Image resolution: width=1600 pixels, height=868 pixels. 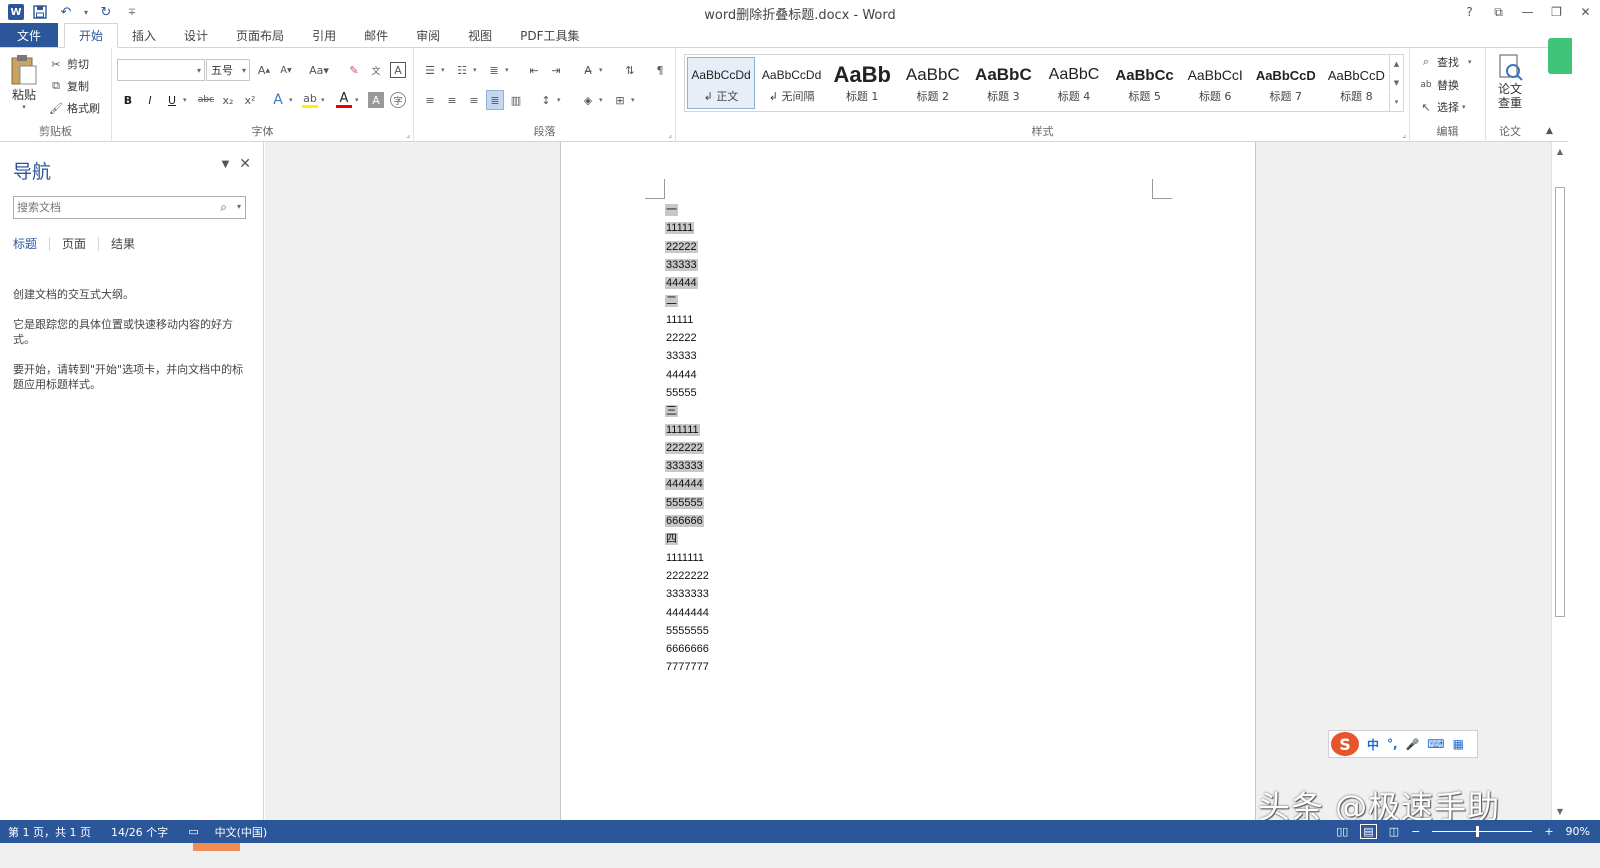 I want to click on style-item: AaBbCcDd ↲ 无间隔, so click(x=792, y=83).